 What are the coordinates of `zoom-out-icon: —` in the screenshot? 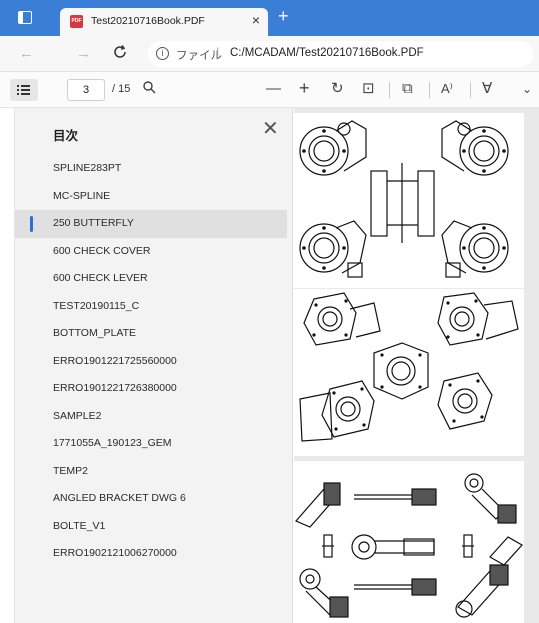 It's located at (273, 89).